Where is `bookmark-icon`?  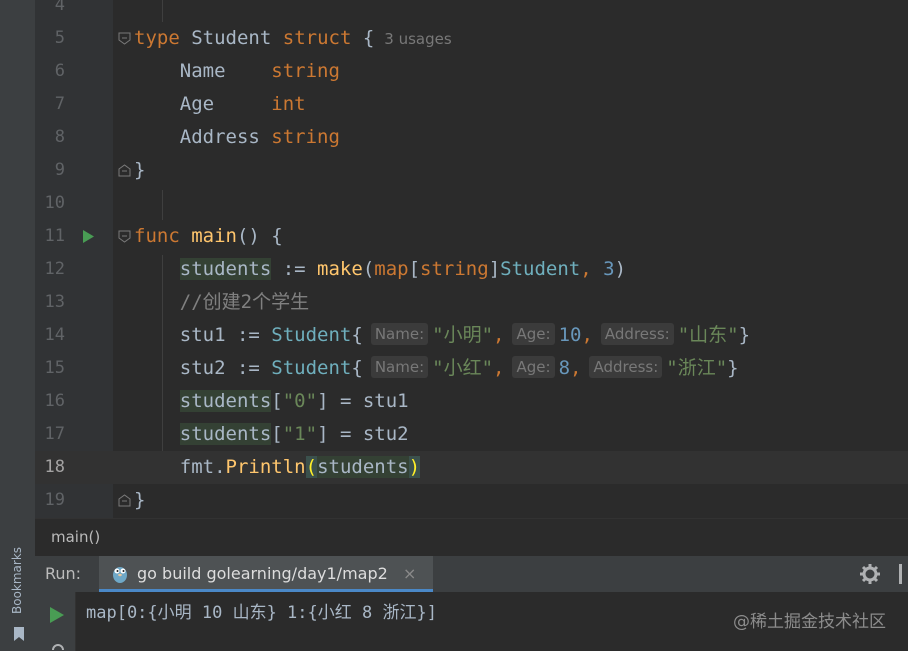
bookmark-icon is located at coordinates (19, 634).